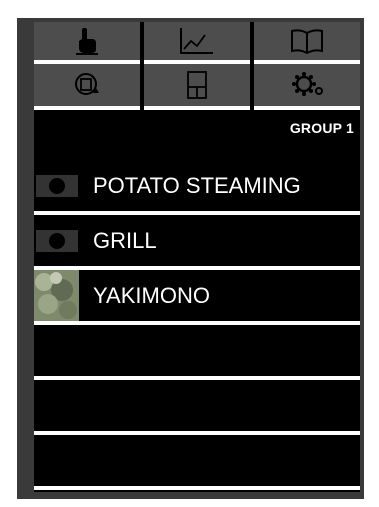 Image resolution: width=379 pixels, height=507 pixels. I want to click on settings-icon, so click(307, 84).